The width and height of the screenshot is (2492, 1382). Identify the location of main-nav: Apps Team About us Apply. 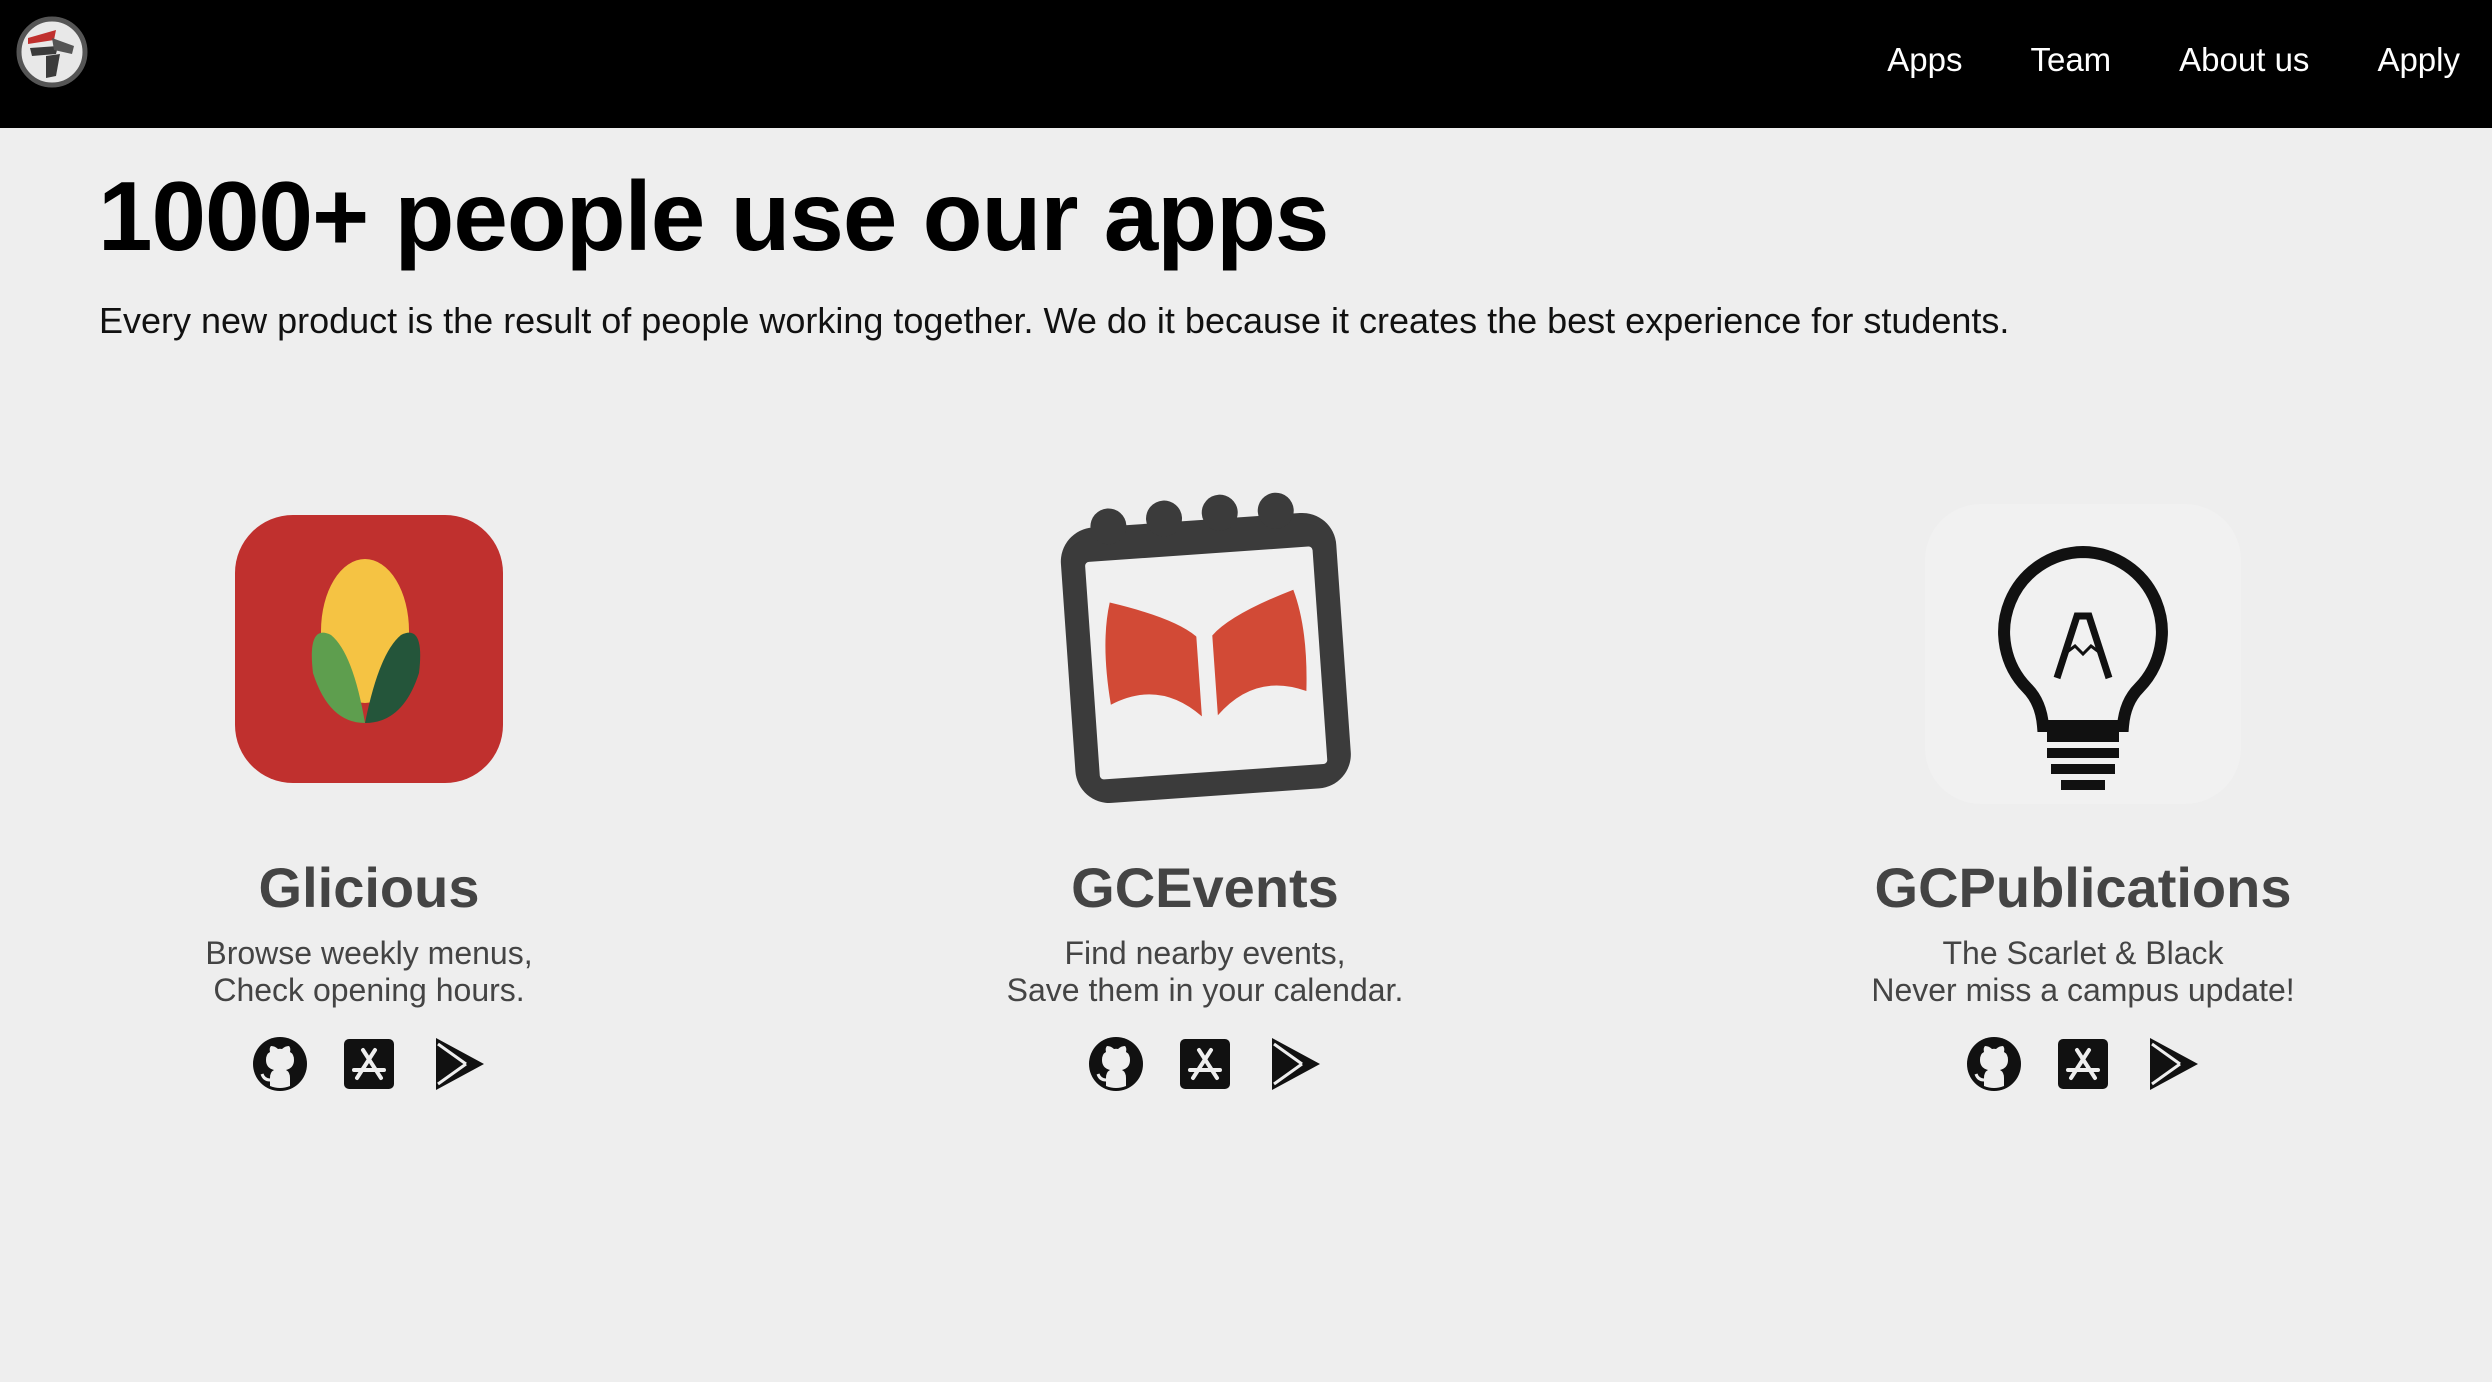
(2189, 60).